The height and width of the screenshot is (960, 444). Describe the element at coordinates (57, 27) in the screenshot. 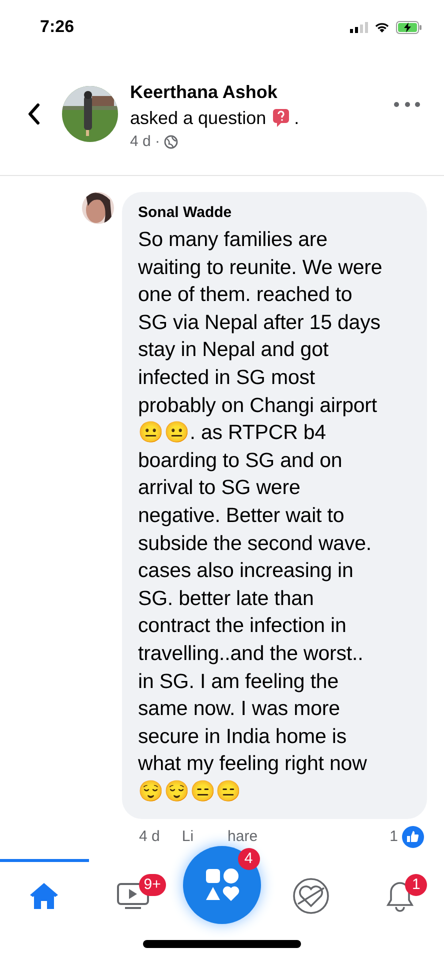

I see `status-time: 7:26` at that location.